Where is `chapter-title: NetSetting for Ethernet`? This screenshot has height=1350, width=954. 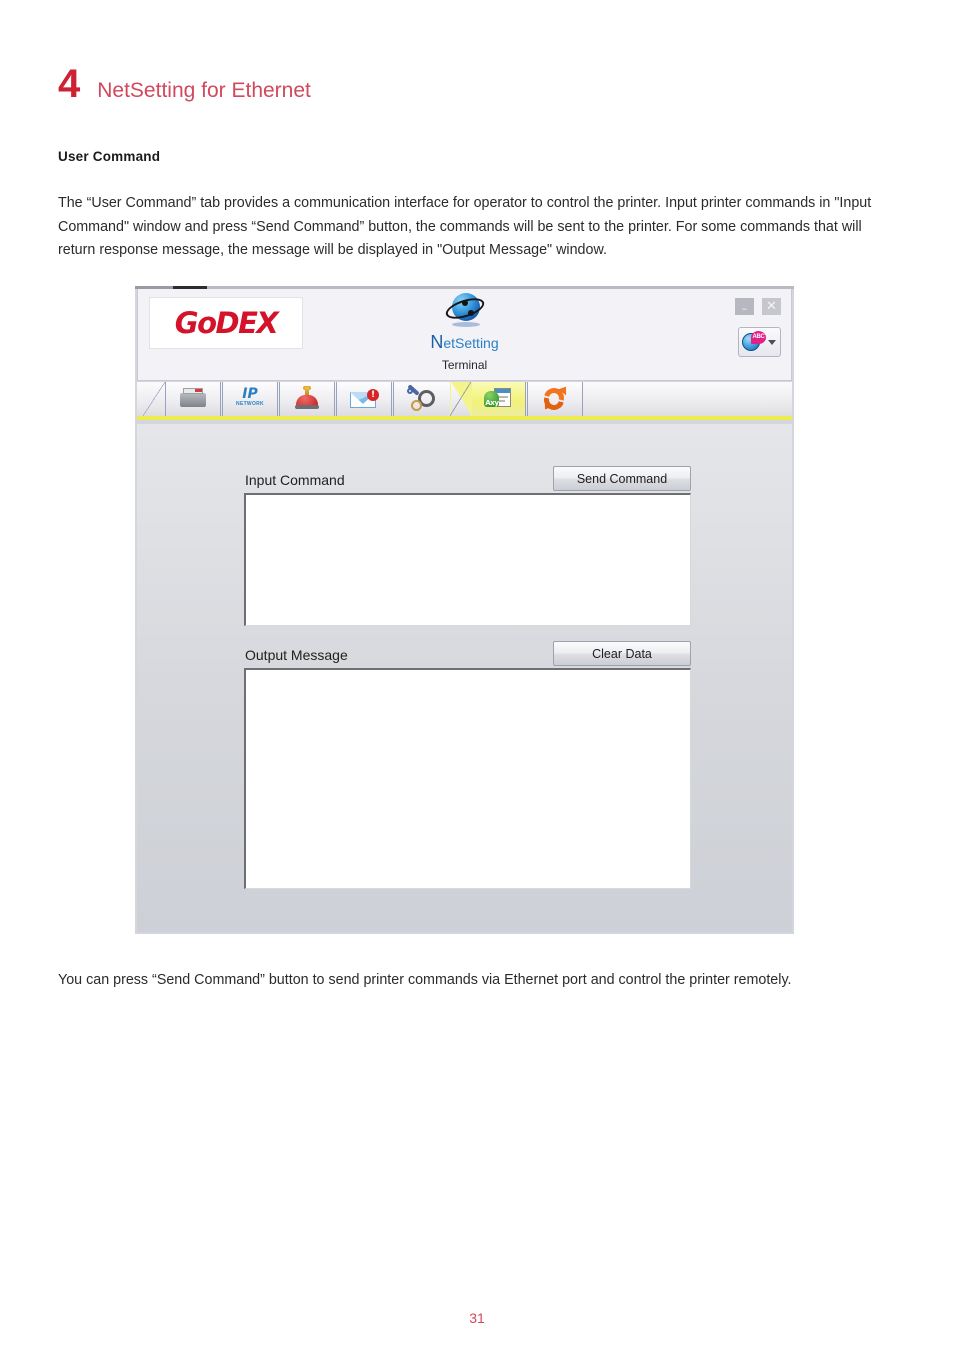 chapter-title: NetSetting for Ethernet is located at coordinates (204, 90).